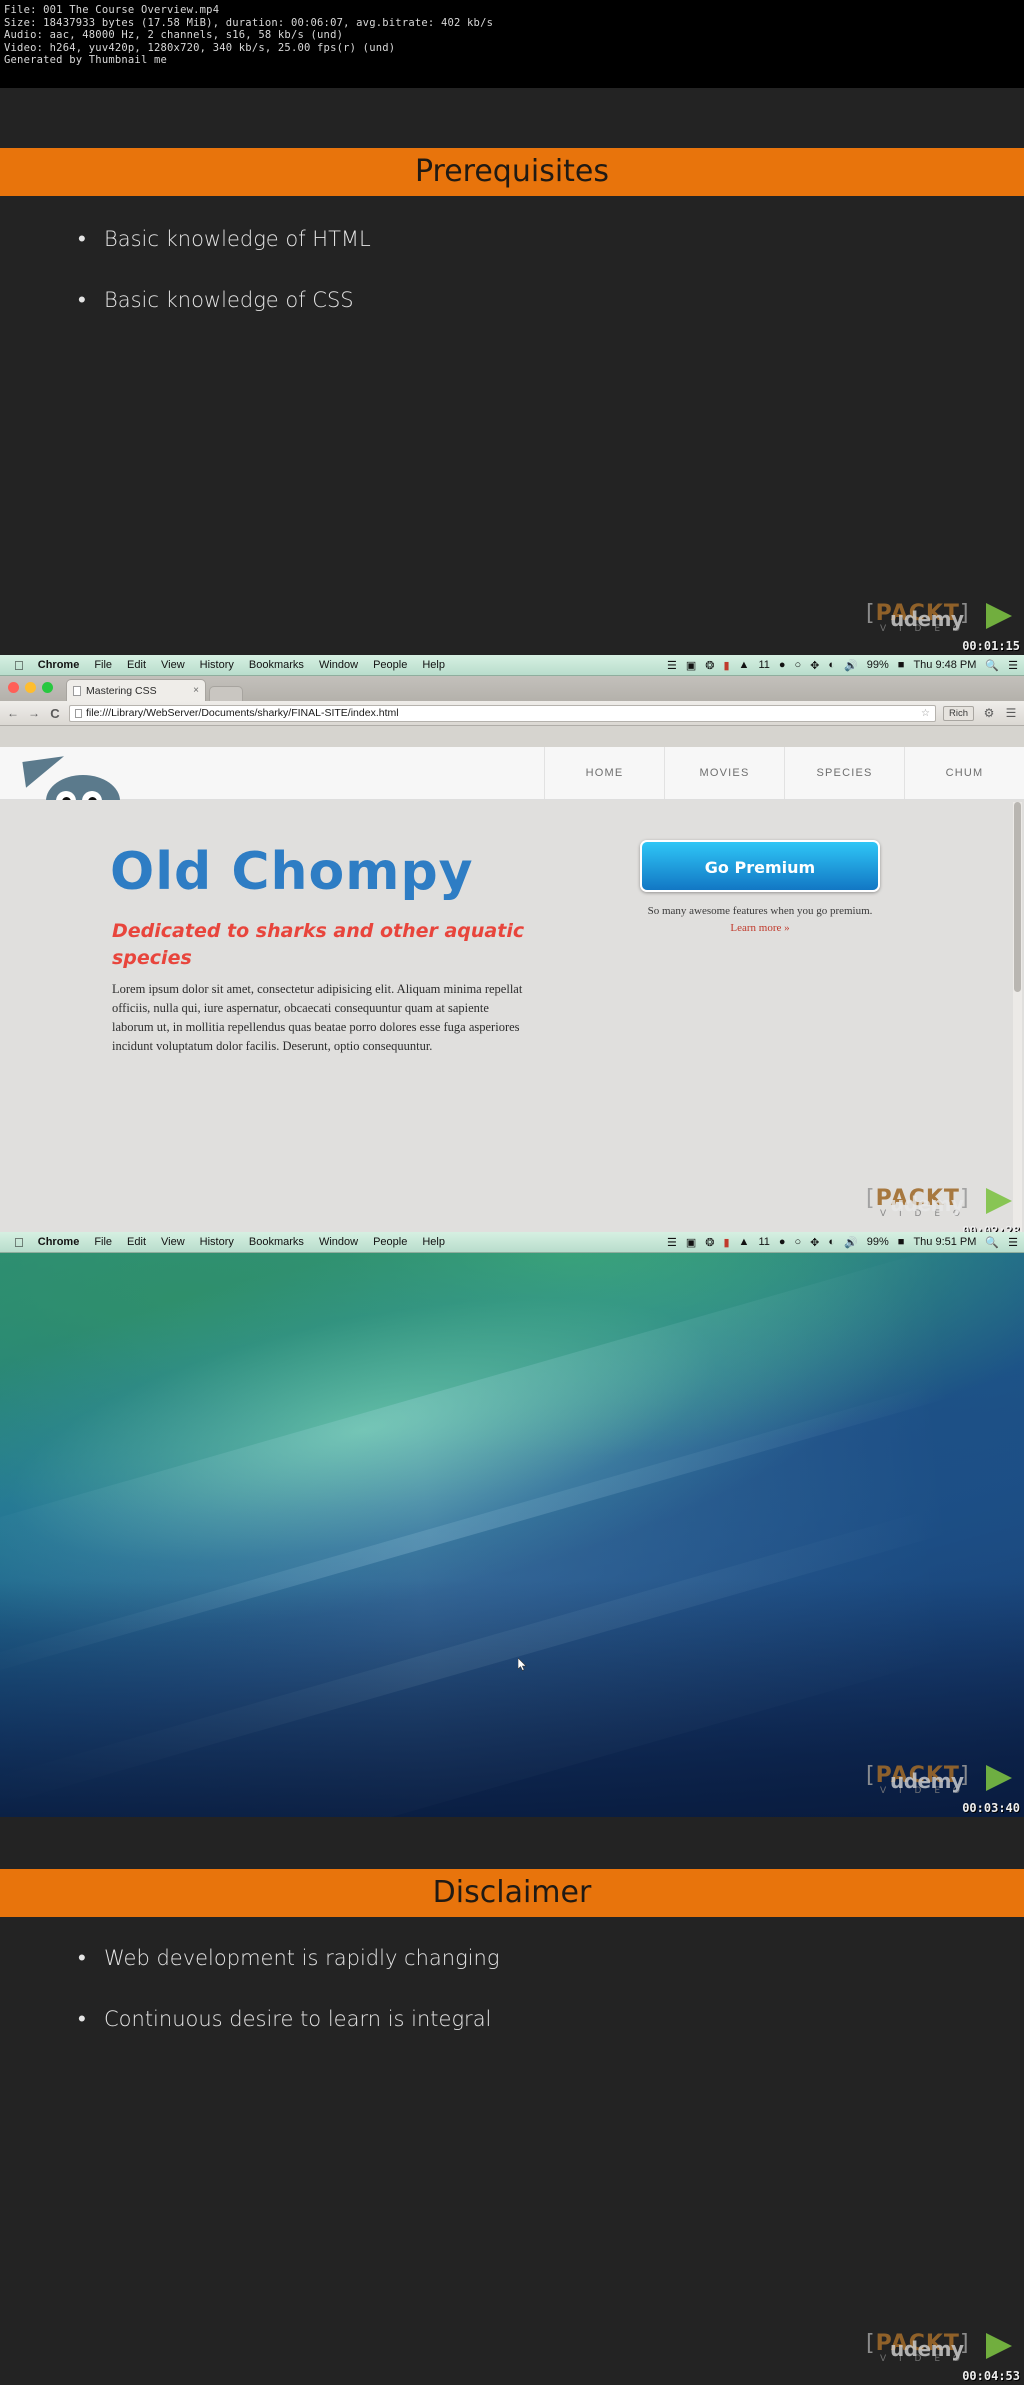  What do you see at coordinates (925, 713) in the screenshot?
I see `star-icon: ☆` at bounding box center [925, 713].